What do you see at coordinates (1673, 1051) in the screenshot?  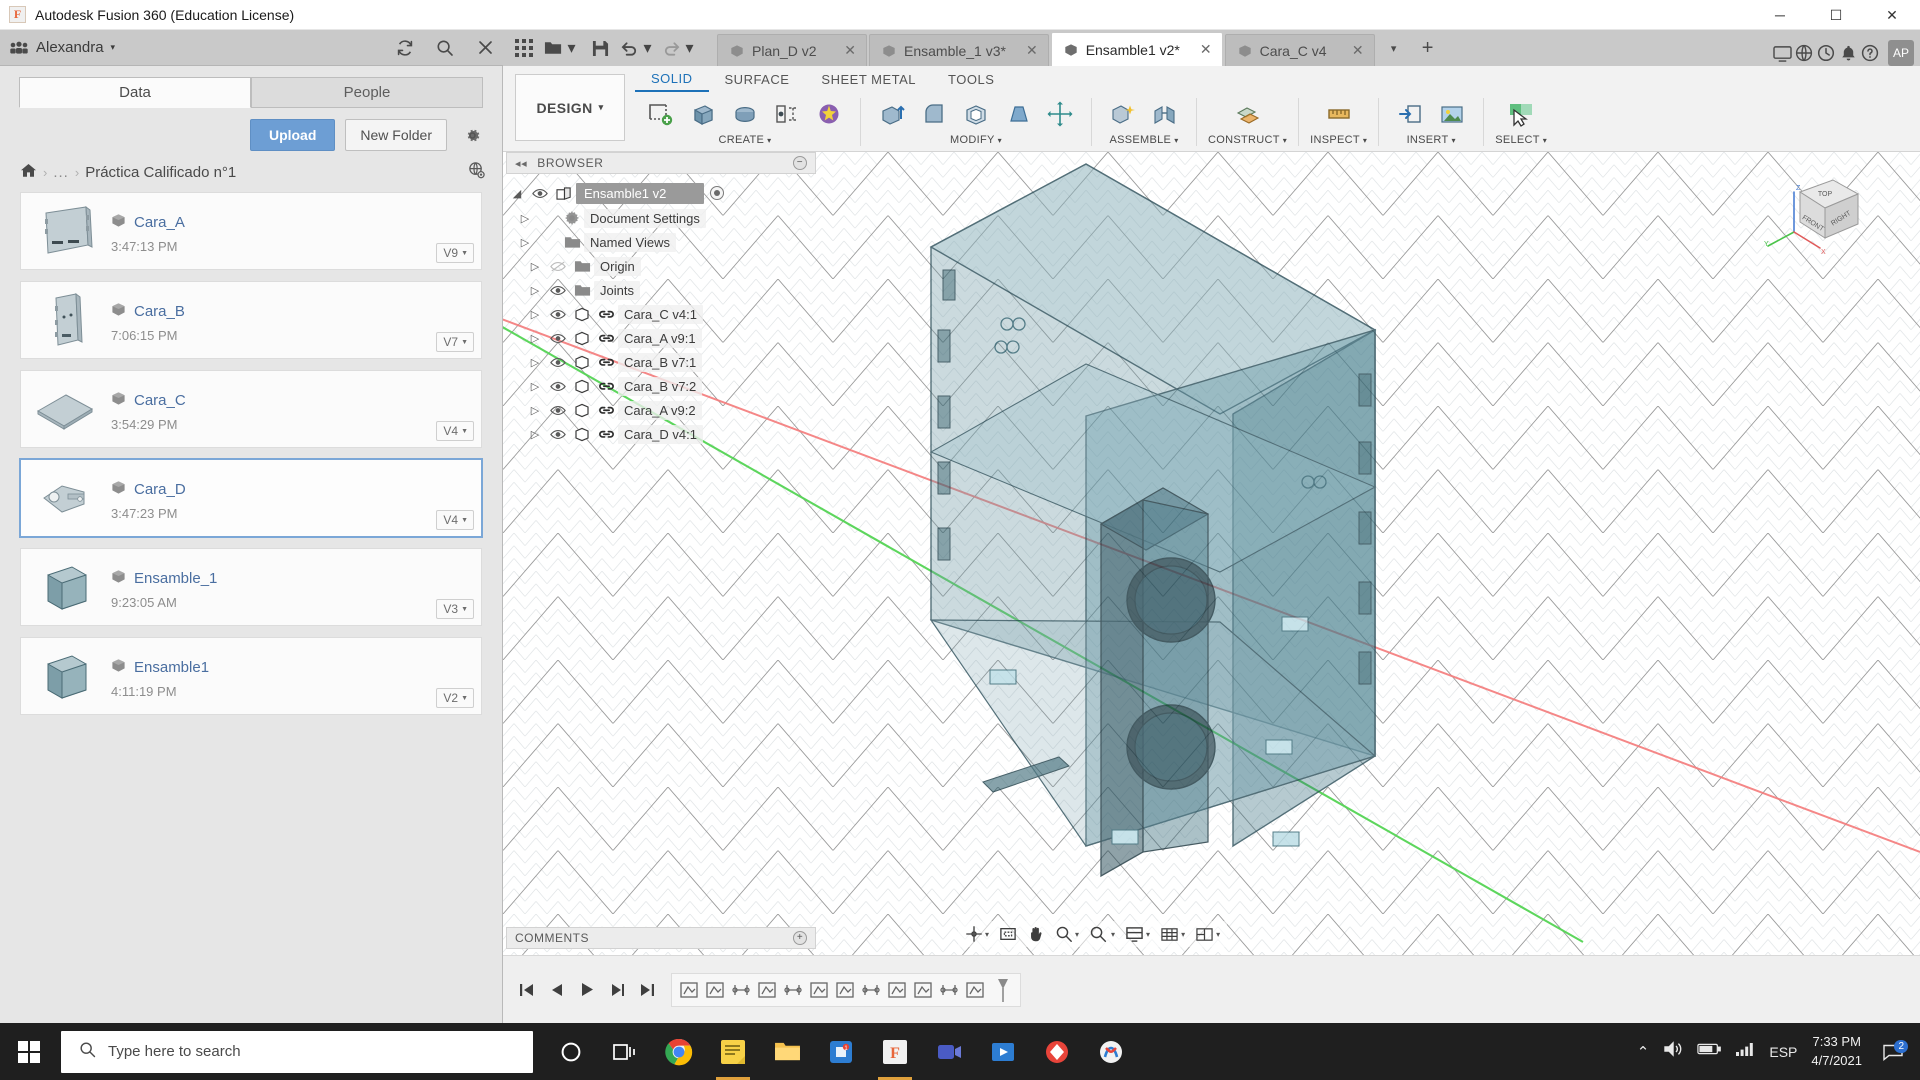 I see `volume-icon` at bounding box center [1673, 1051].